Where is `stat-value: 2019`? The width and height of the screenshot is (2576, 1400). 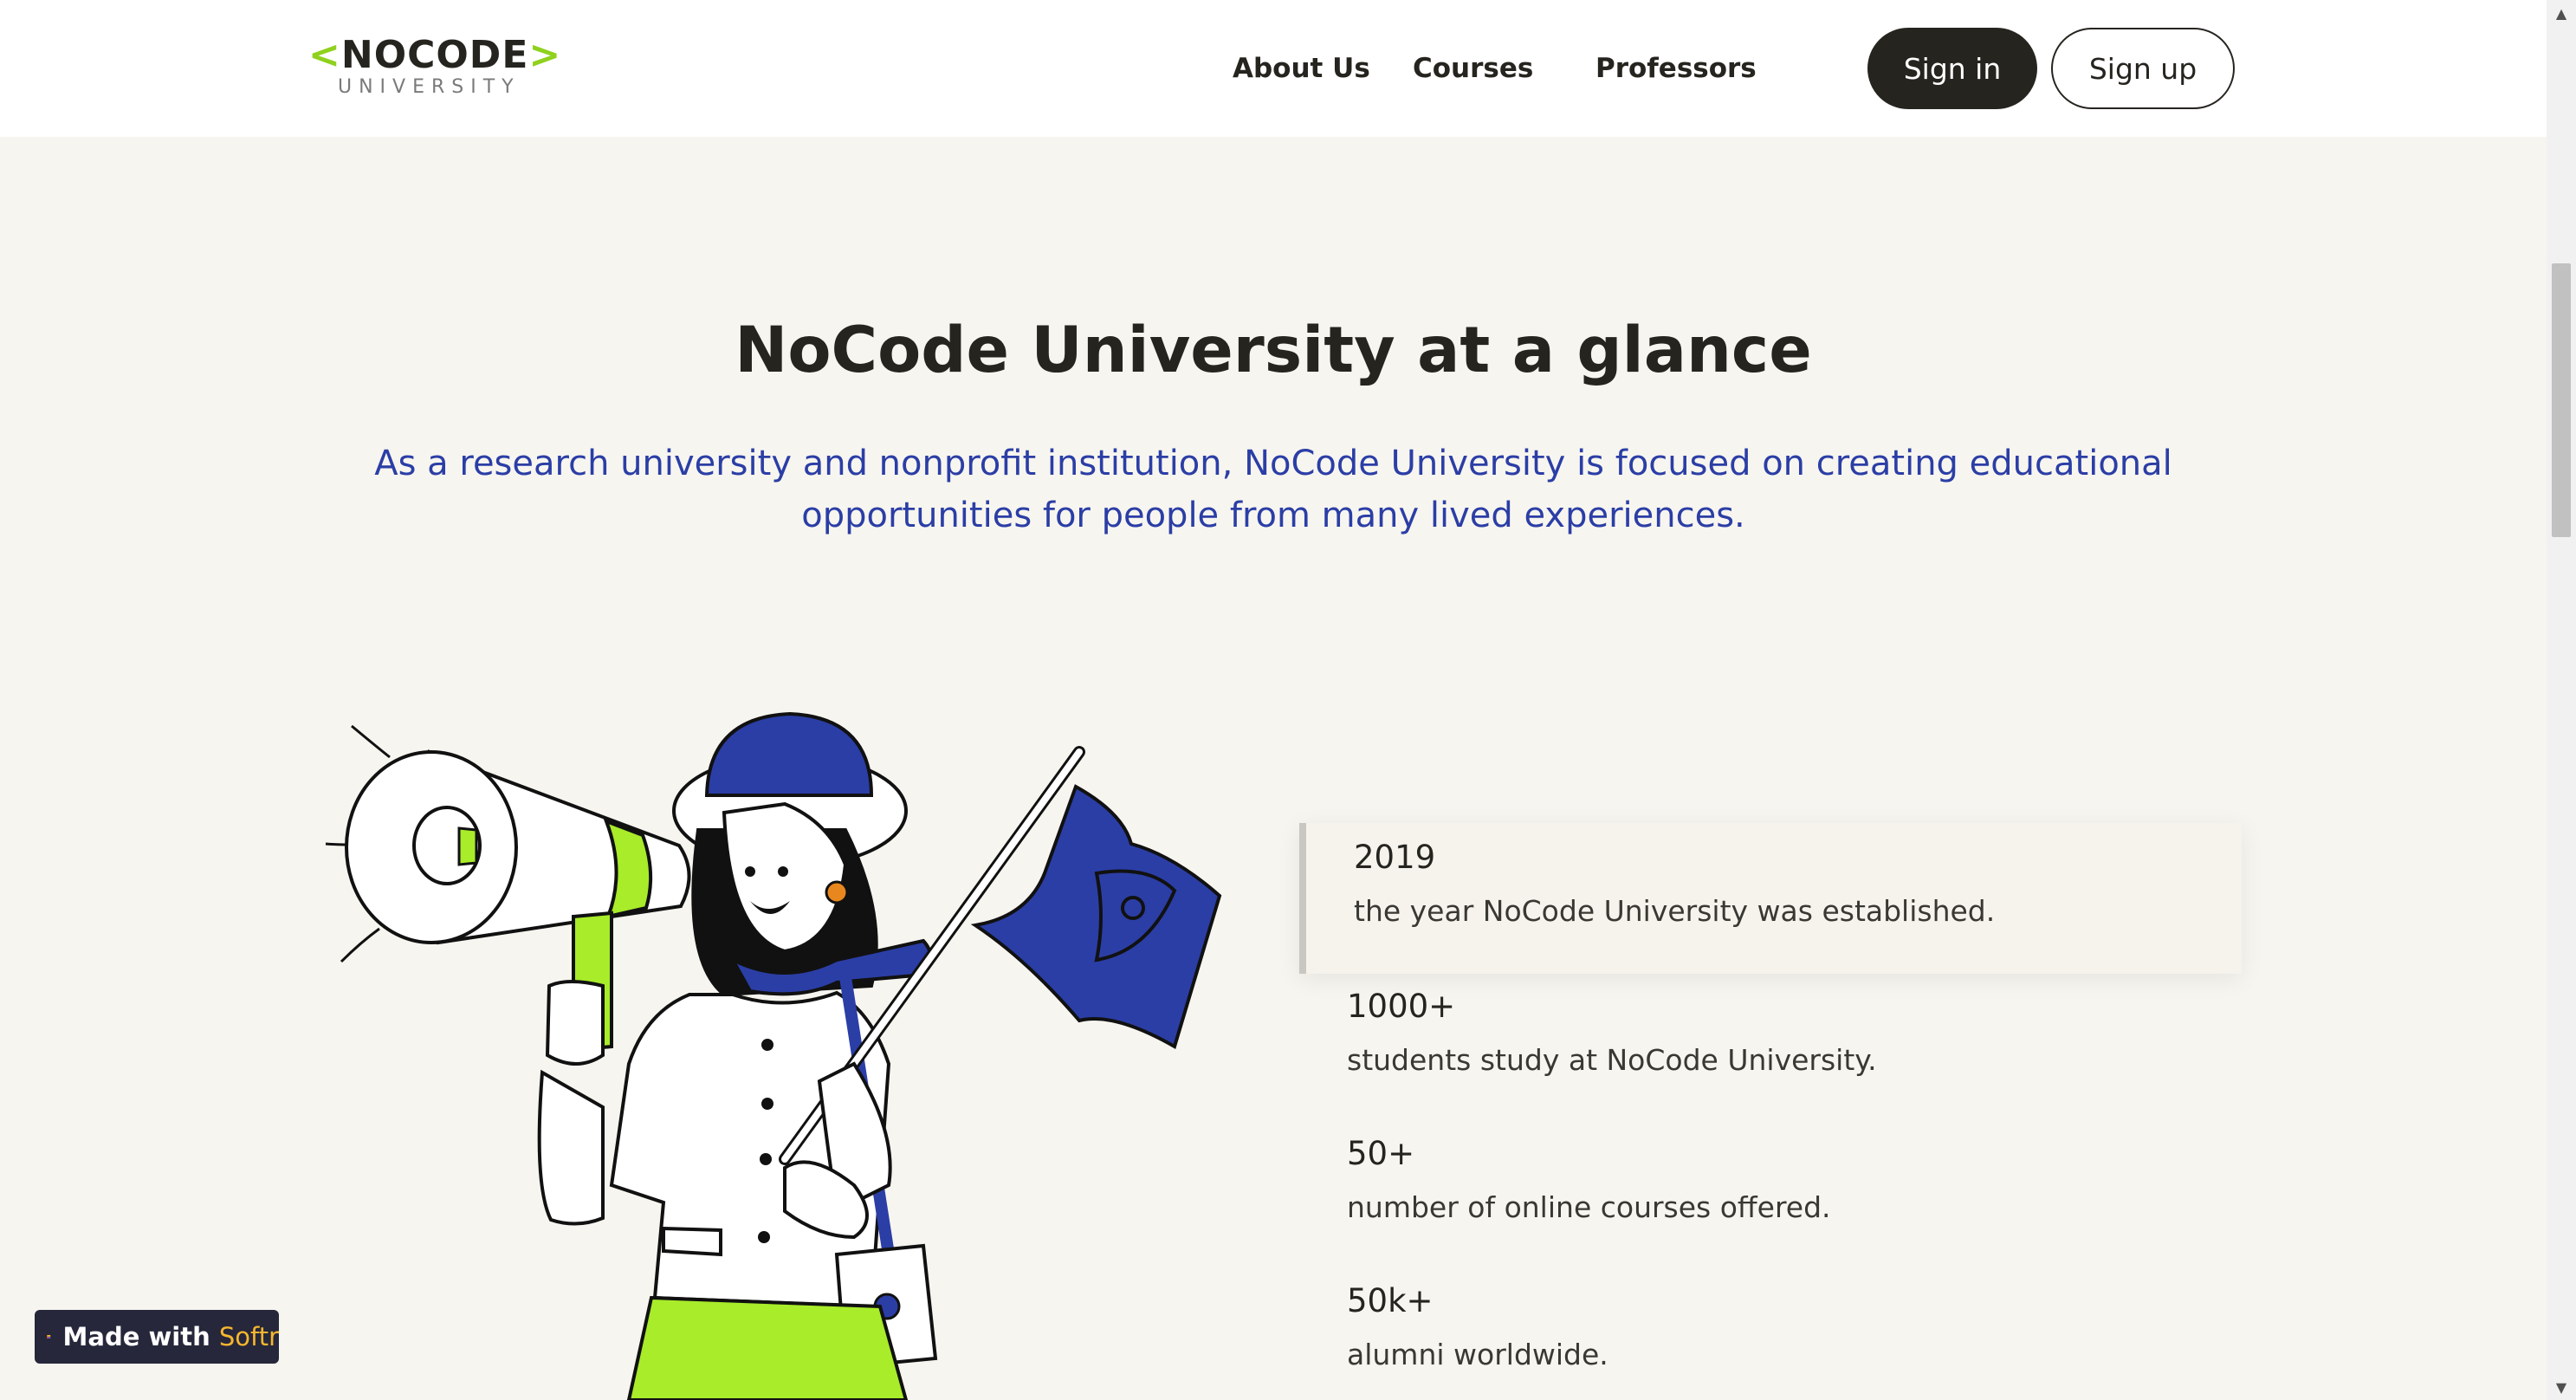
stat-value: 2019 is located at coordinates (1395, 857).